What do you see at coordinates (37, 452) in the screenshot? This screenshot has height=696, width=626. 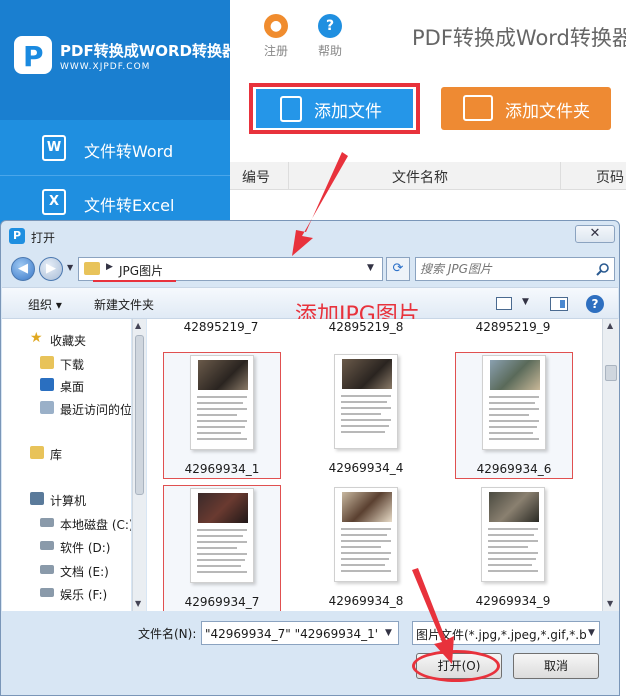 I see `library-icon` at bounding box center [37, 452].